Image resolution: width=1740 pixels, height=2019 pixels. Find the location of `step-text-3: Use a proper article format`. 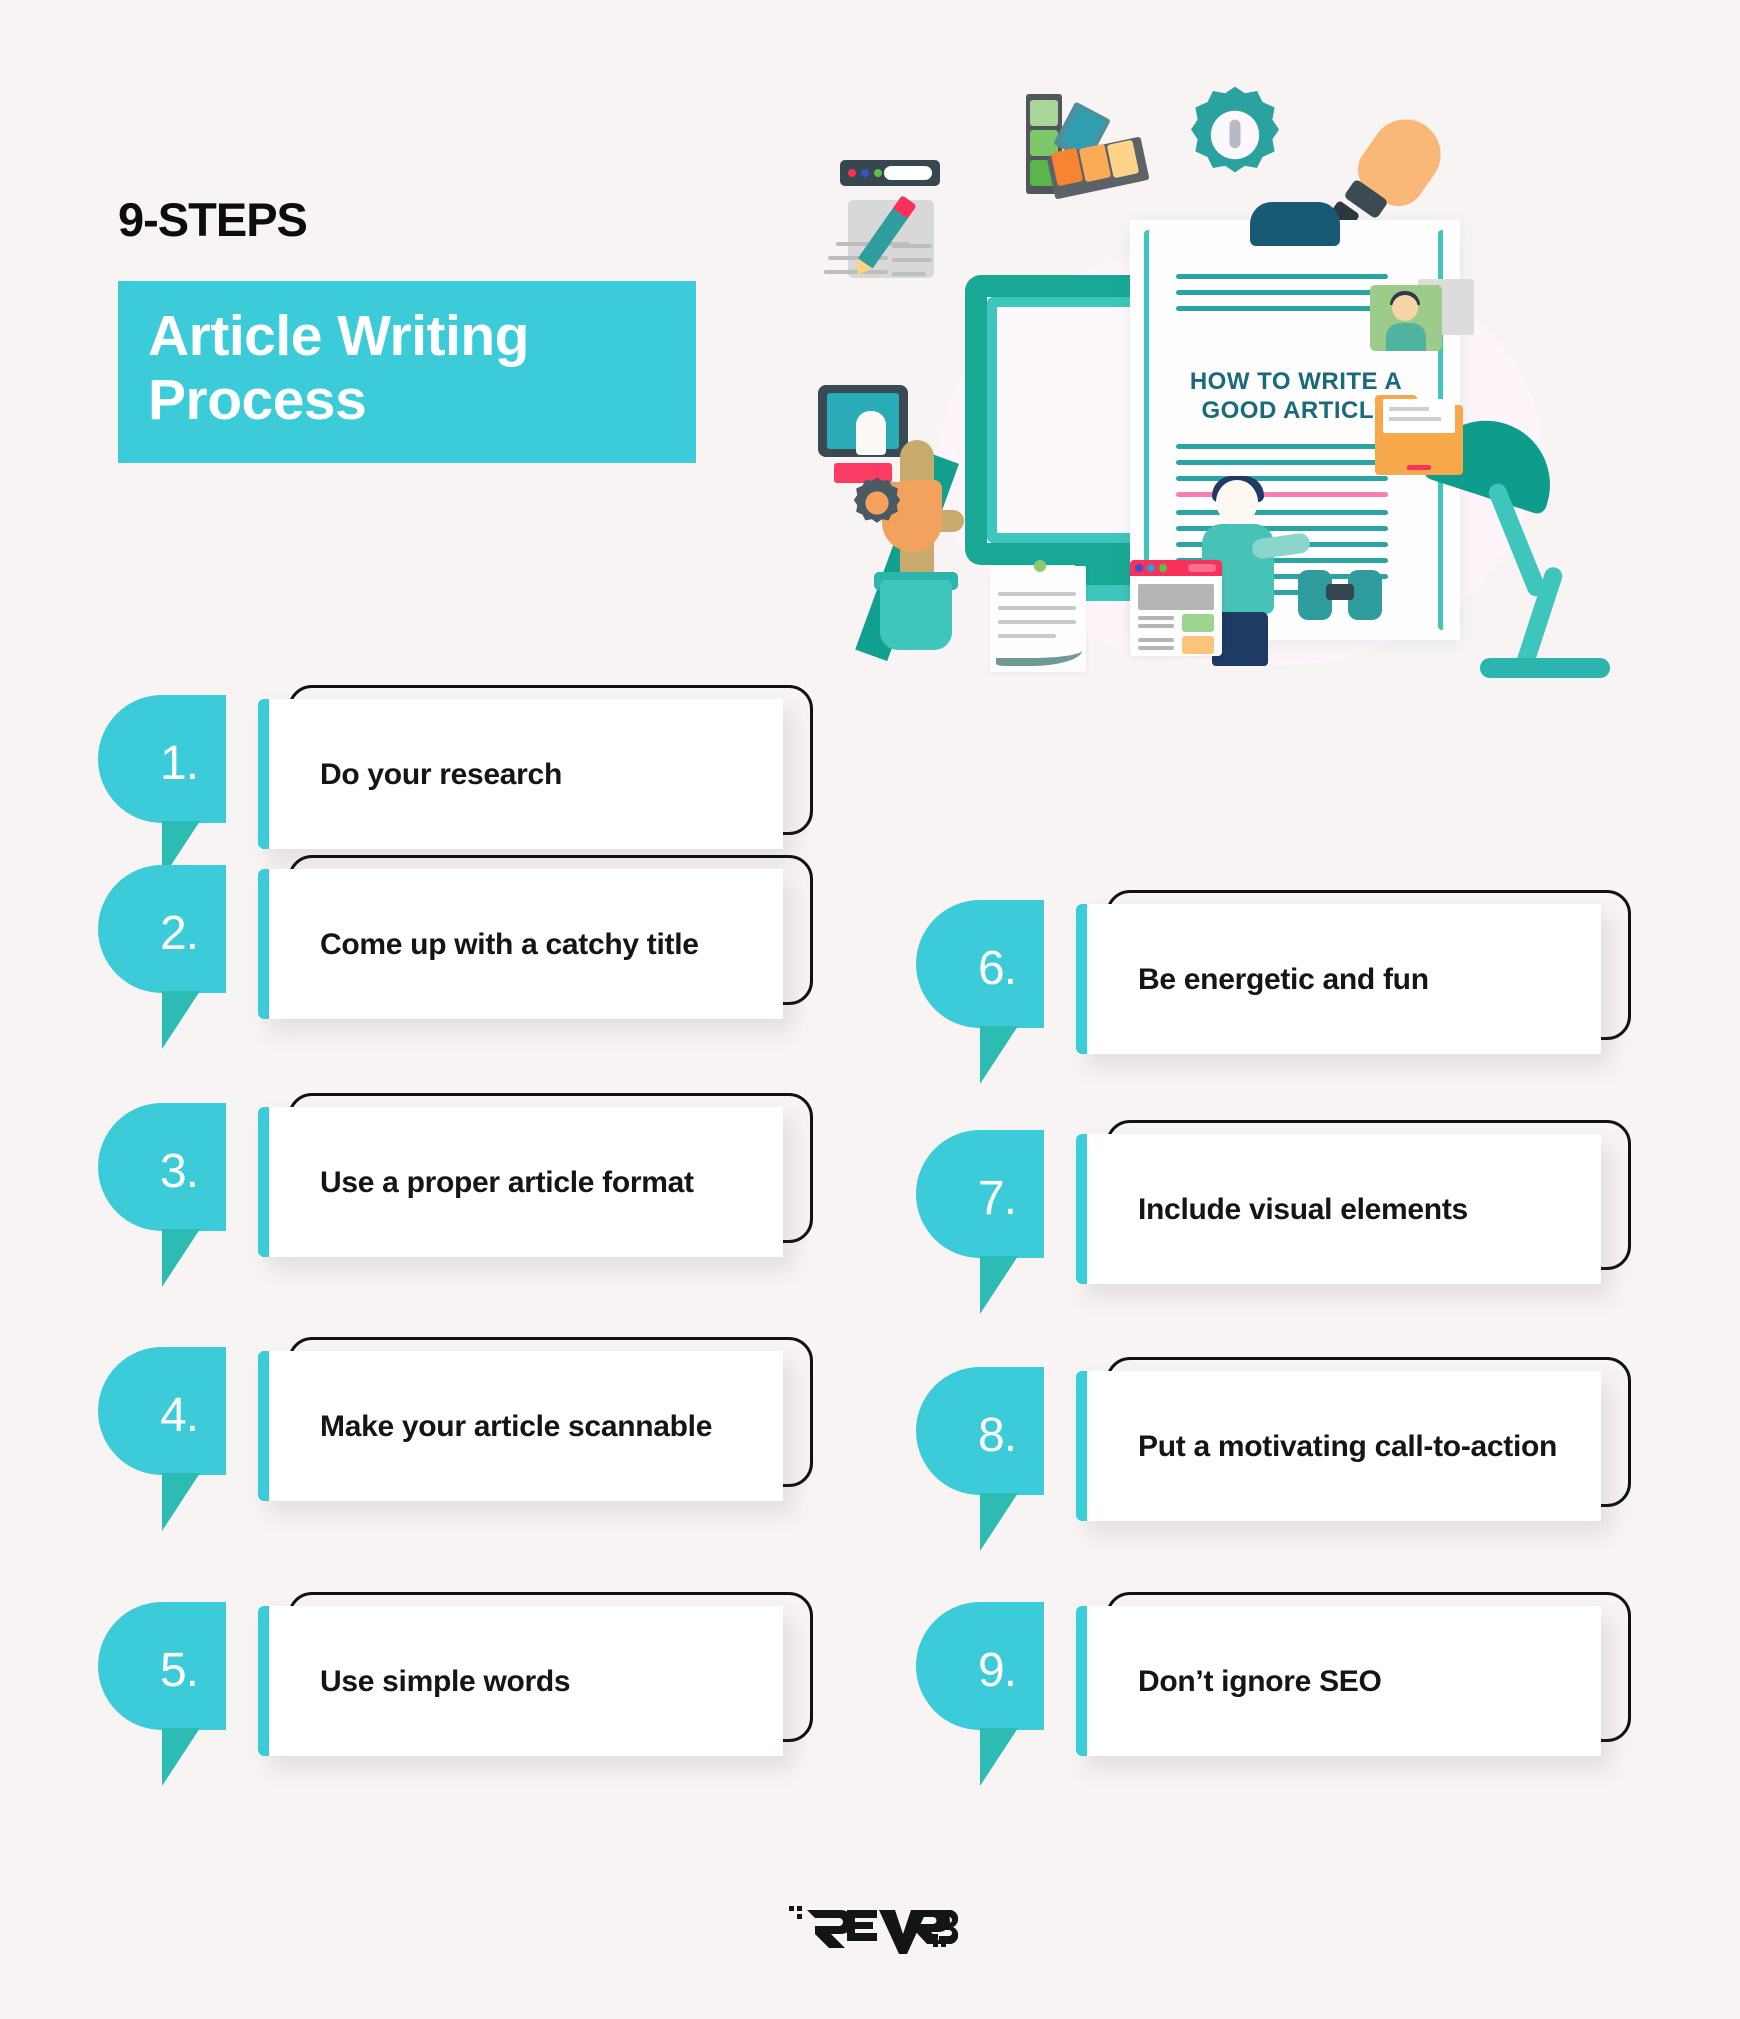

step-text-3: Use a proper article format is located at coordinates (507, 1182).